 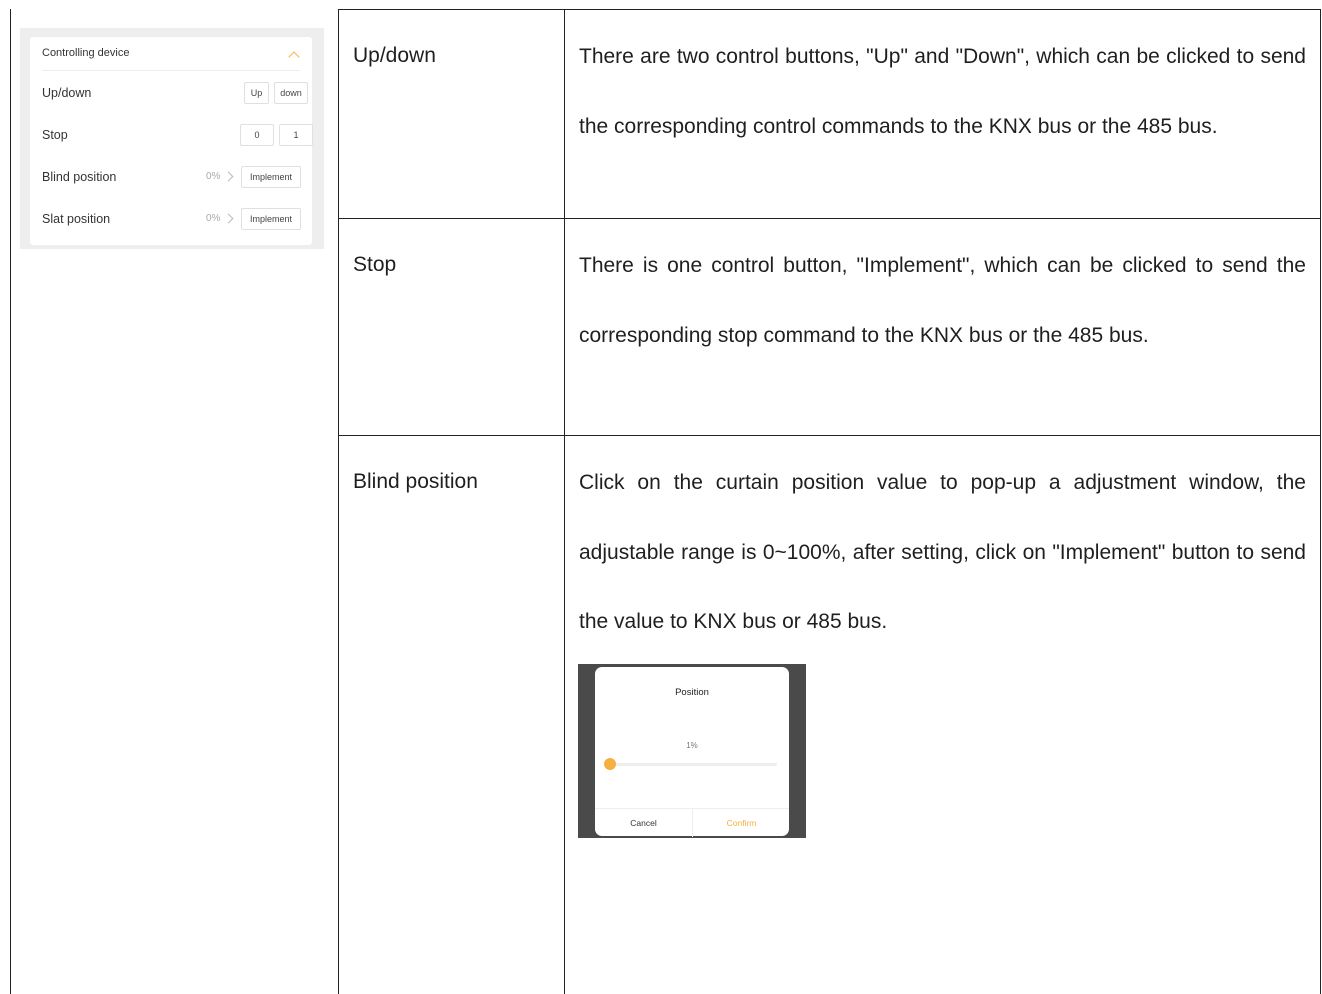 What do you see at coordinates (175, 94) in the screenshot?
I see `control-row-updown: Up/down Up down` at bounding box center [175, 94].